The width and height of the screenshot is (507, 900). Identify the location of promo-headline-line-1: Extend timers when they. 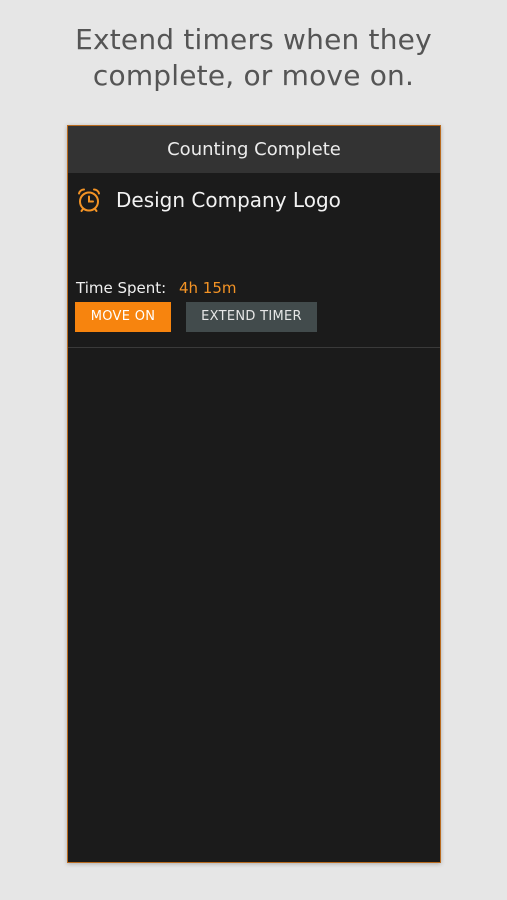
(253, 39).